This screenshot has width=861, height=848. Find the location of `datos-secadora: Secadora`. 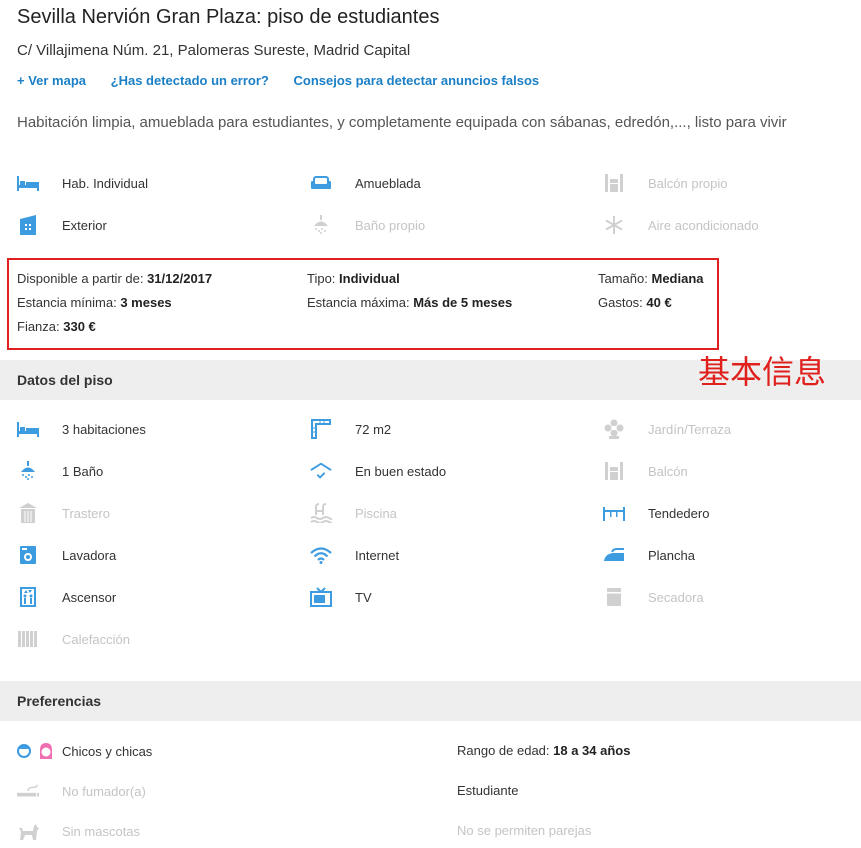

datos-secadora: Secadora is located at coordinates (653, 597).